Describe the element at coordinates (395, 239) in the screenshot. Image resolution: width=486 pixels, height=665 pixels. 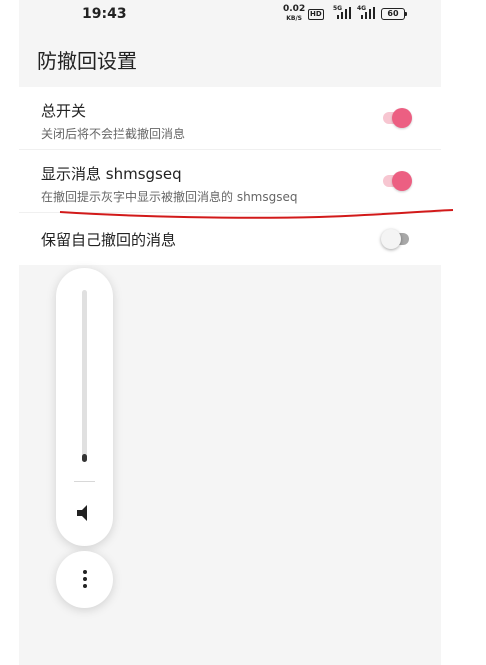
I see `keep-own-recalled-toggle` at that location.